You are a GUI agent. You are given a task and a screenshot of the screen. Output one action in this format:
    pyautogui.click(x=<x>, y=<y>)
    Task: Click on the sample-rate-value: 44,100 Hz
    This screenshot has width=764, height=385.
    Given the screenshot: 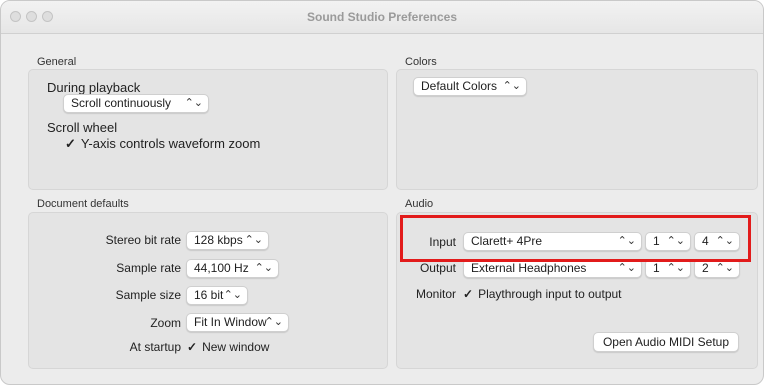 What is the action you would take?
    pyautogui.click(x=221, y=268)
    